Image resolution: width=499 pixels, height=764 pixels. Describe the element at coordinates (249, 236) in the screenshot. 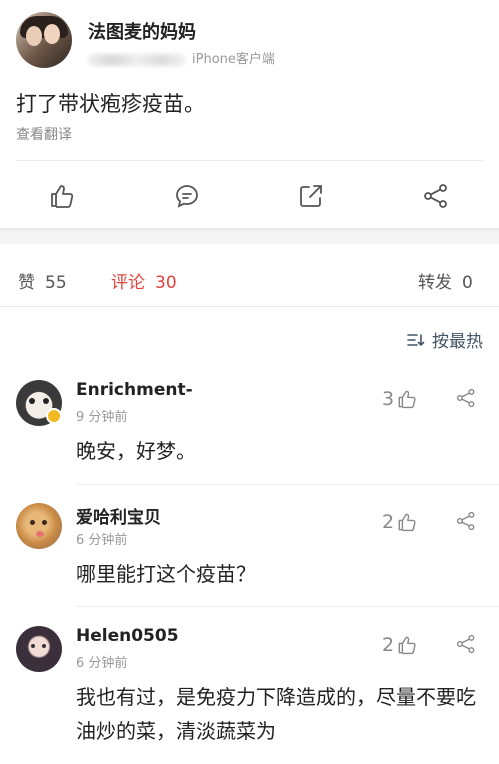

I see `section-gap` at that location.